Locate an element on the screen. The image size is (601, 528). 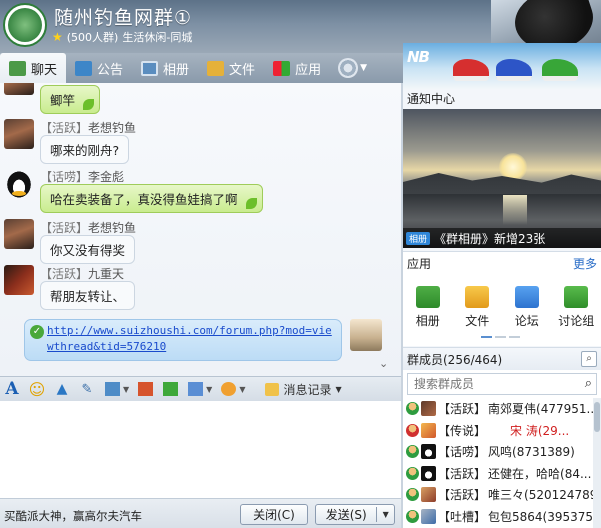
message-bubble: 哈在卖装备了，真没得鱼娃搞了啊 is located at coordinates (151, 198).